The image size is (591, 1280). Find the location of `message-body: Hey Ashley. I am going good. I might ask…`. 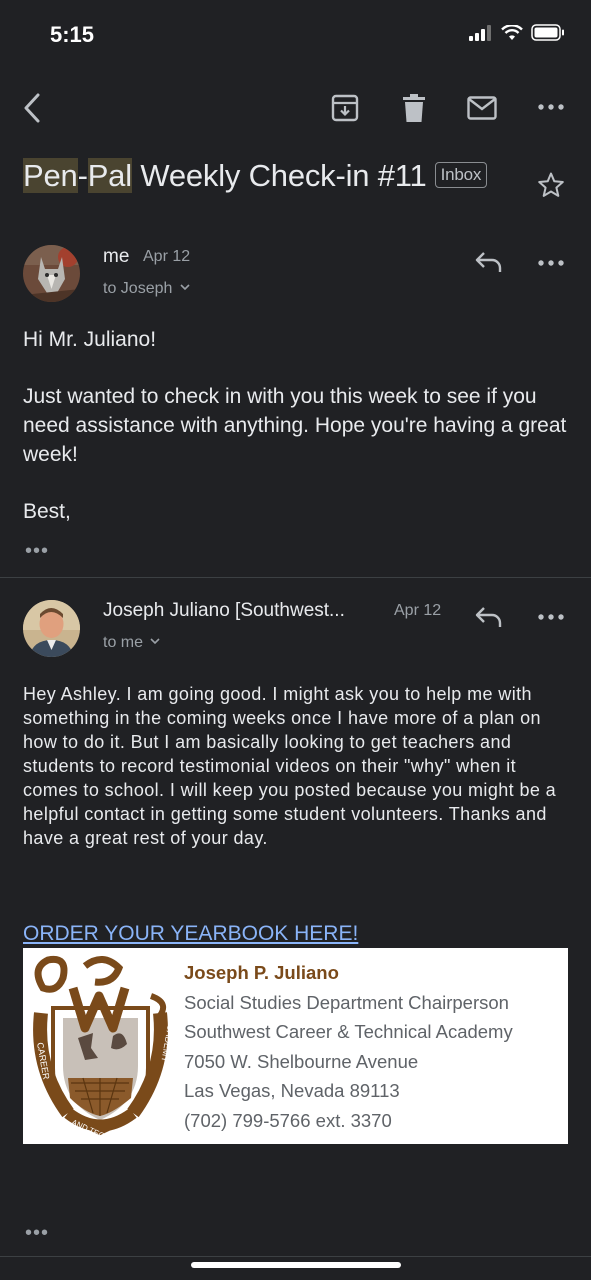

message-body: Hey Ashley. I am going good. I might ask… is located at coordinates (290, 766).